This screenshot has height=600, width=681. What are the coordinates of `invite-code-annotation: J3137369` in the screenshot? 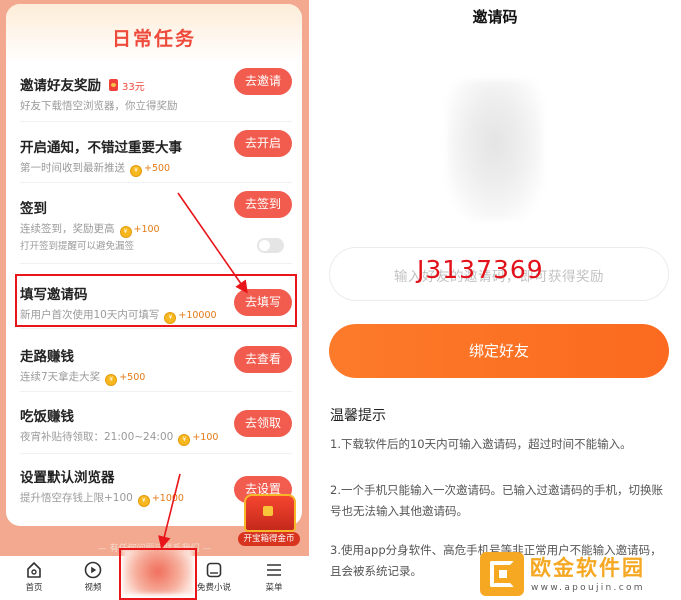 It's located at (480, 269).